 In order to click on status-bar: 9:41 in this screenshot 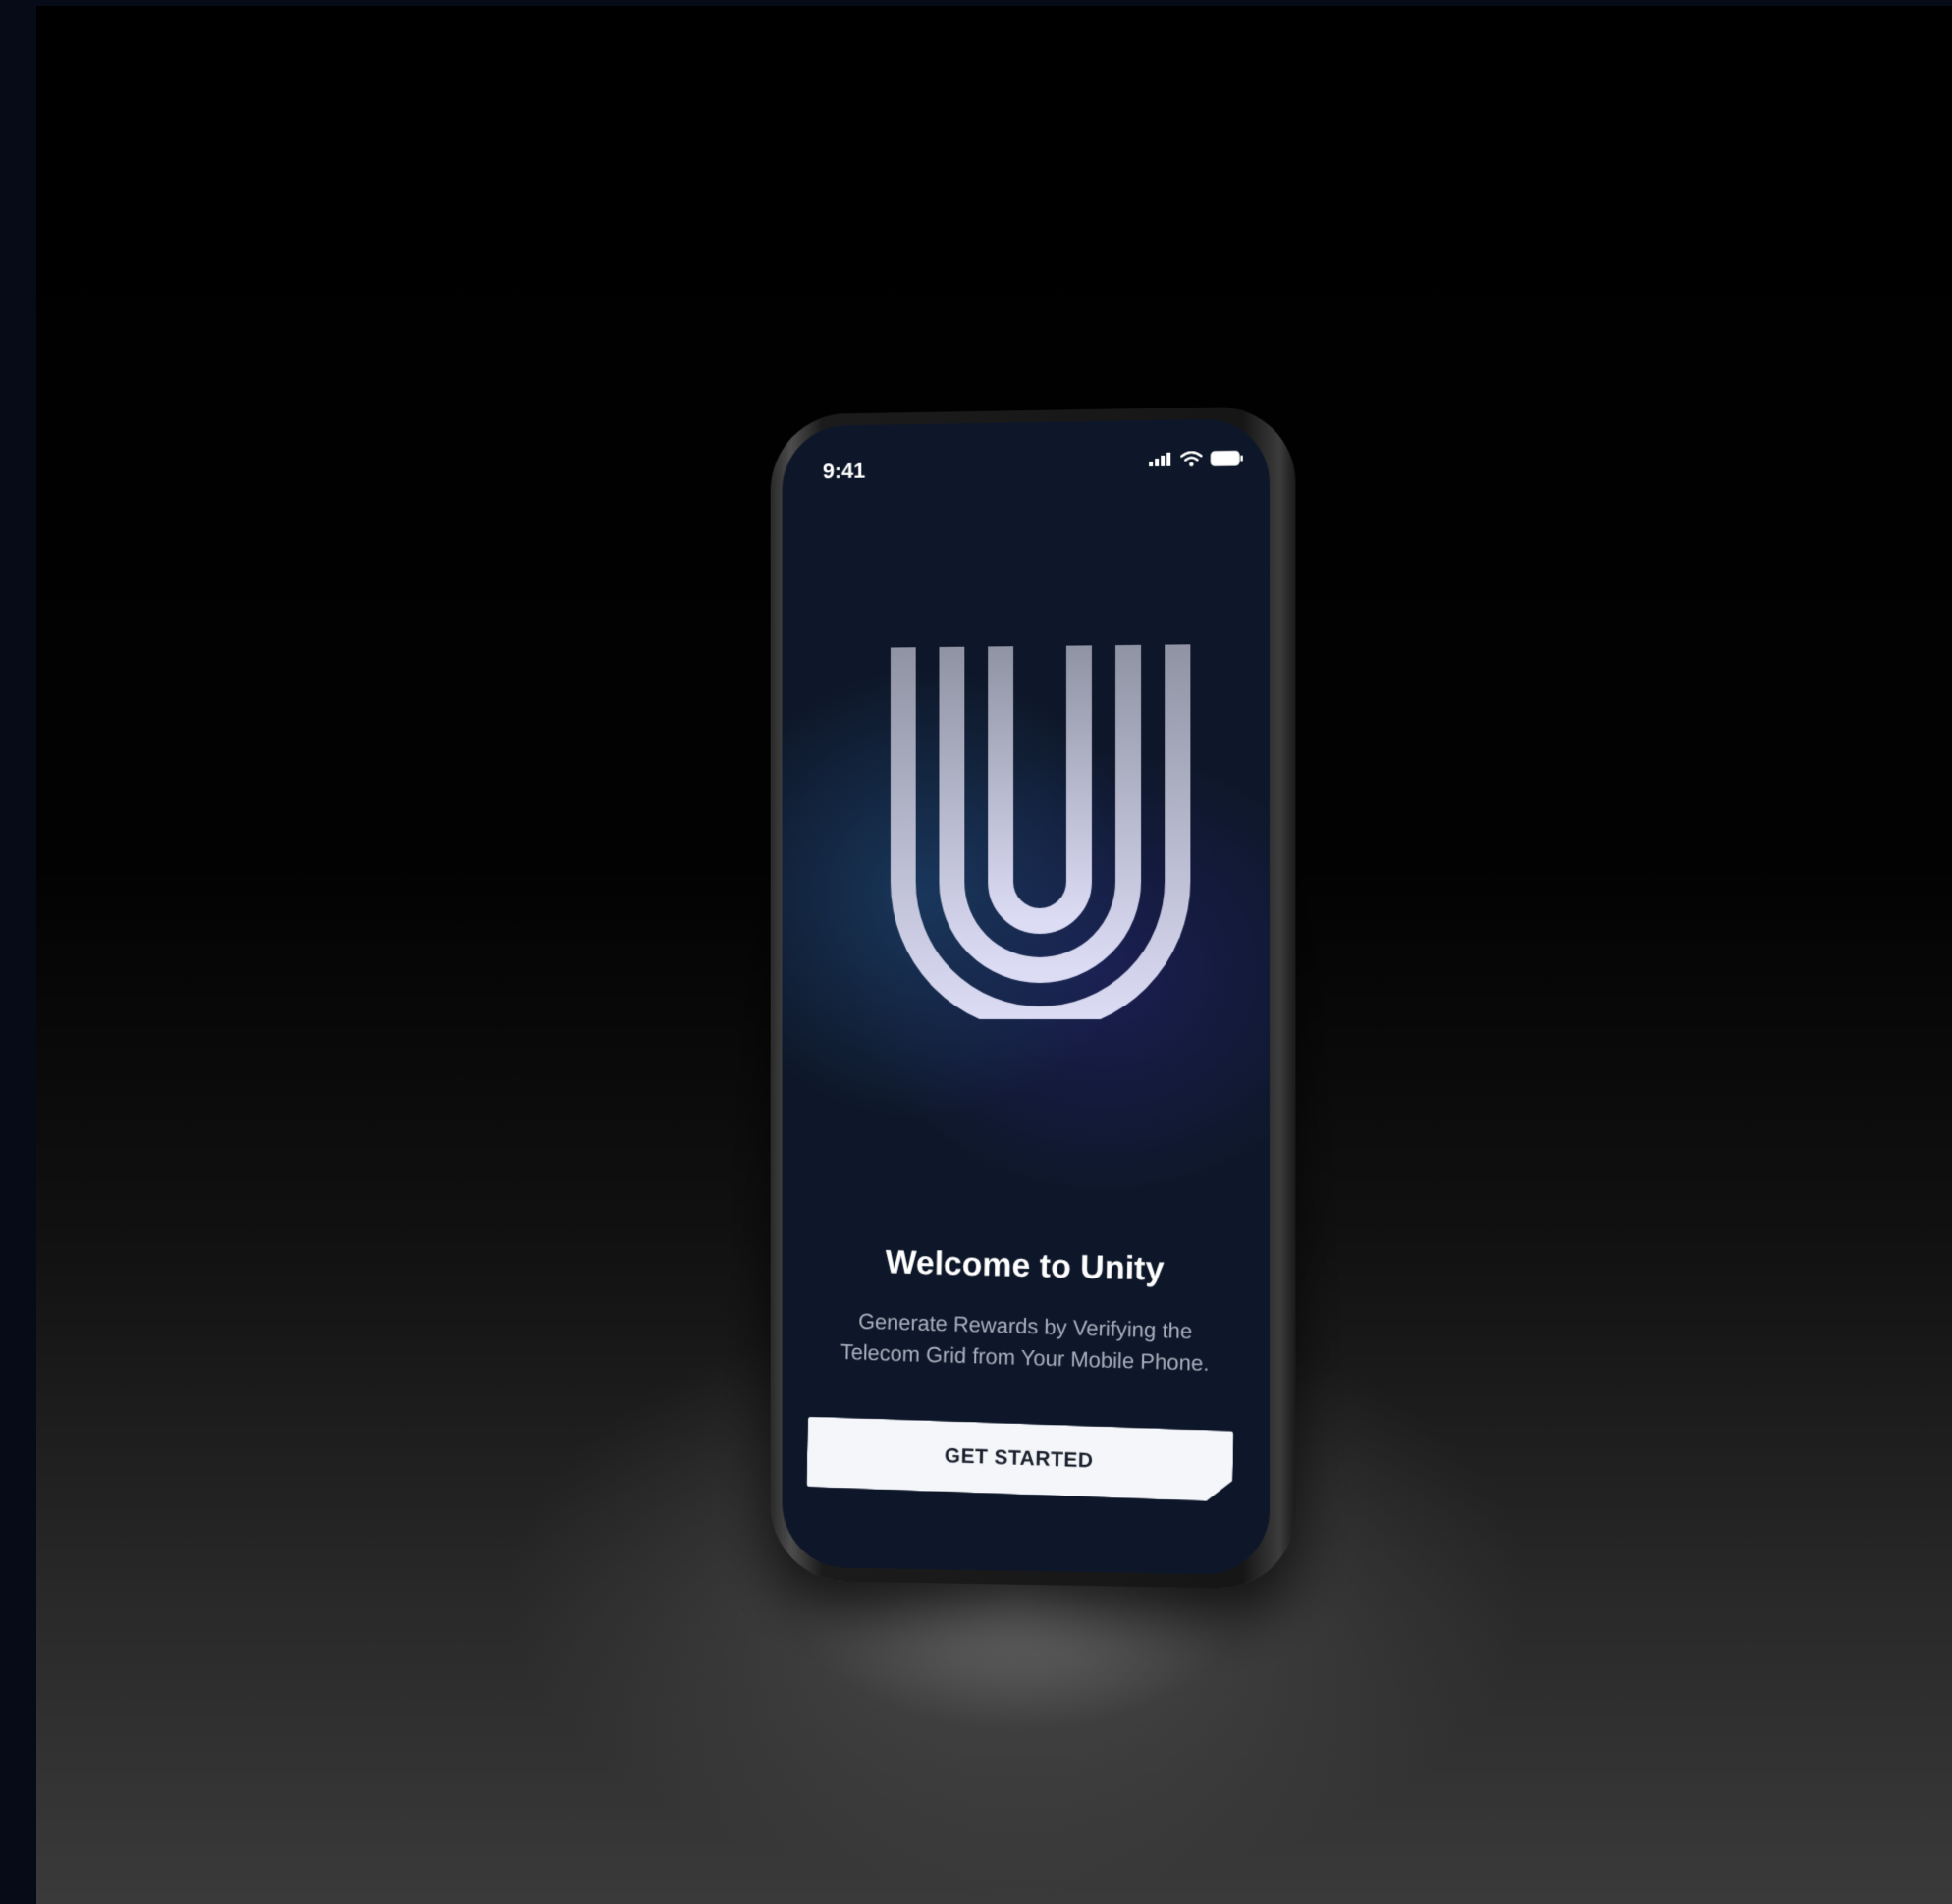, I will do `click(1027, 456)`.